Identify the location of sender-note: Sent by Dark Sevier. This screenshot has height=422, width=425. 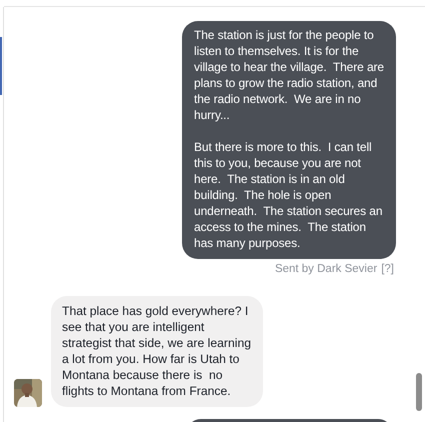
(326, 269).